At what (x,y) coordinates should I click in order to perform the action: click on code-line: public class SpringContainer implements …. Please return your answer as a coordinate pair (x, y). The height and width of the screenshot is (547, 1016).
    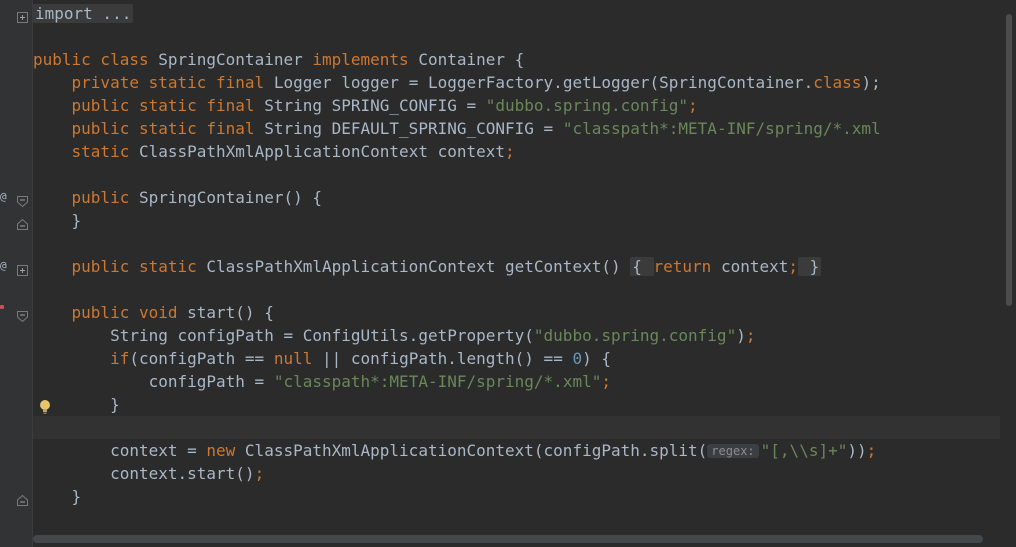
    Looking at the image, I should click on (516, 59).